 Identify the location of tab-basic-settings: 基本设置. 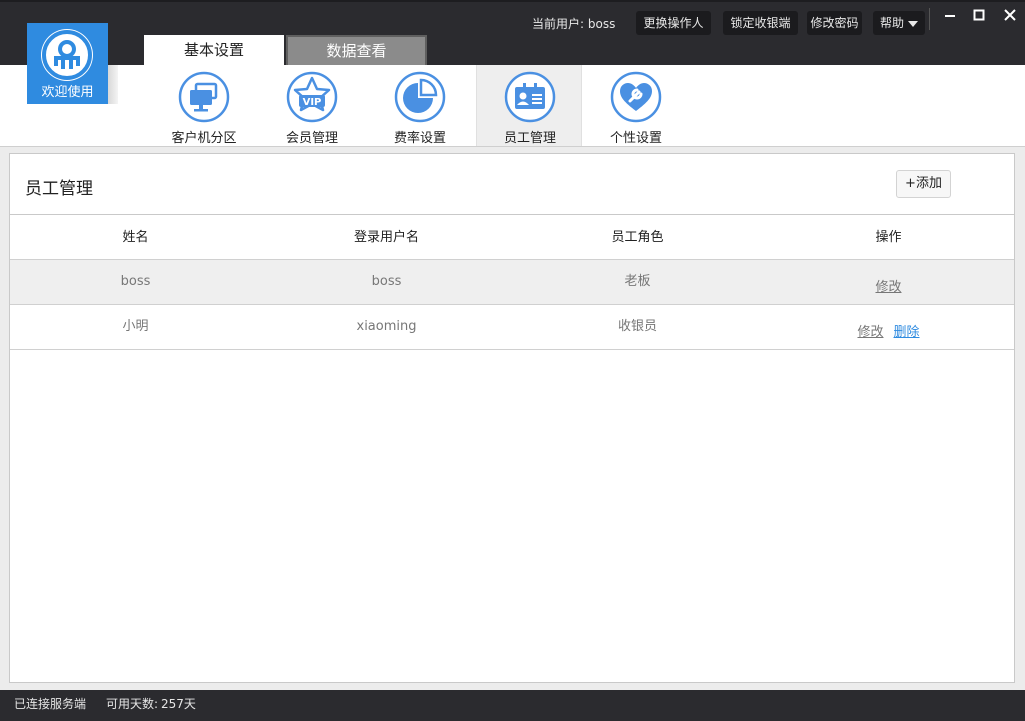
(214, 50).